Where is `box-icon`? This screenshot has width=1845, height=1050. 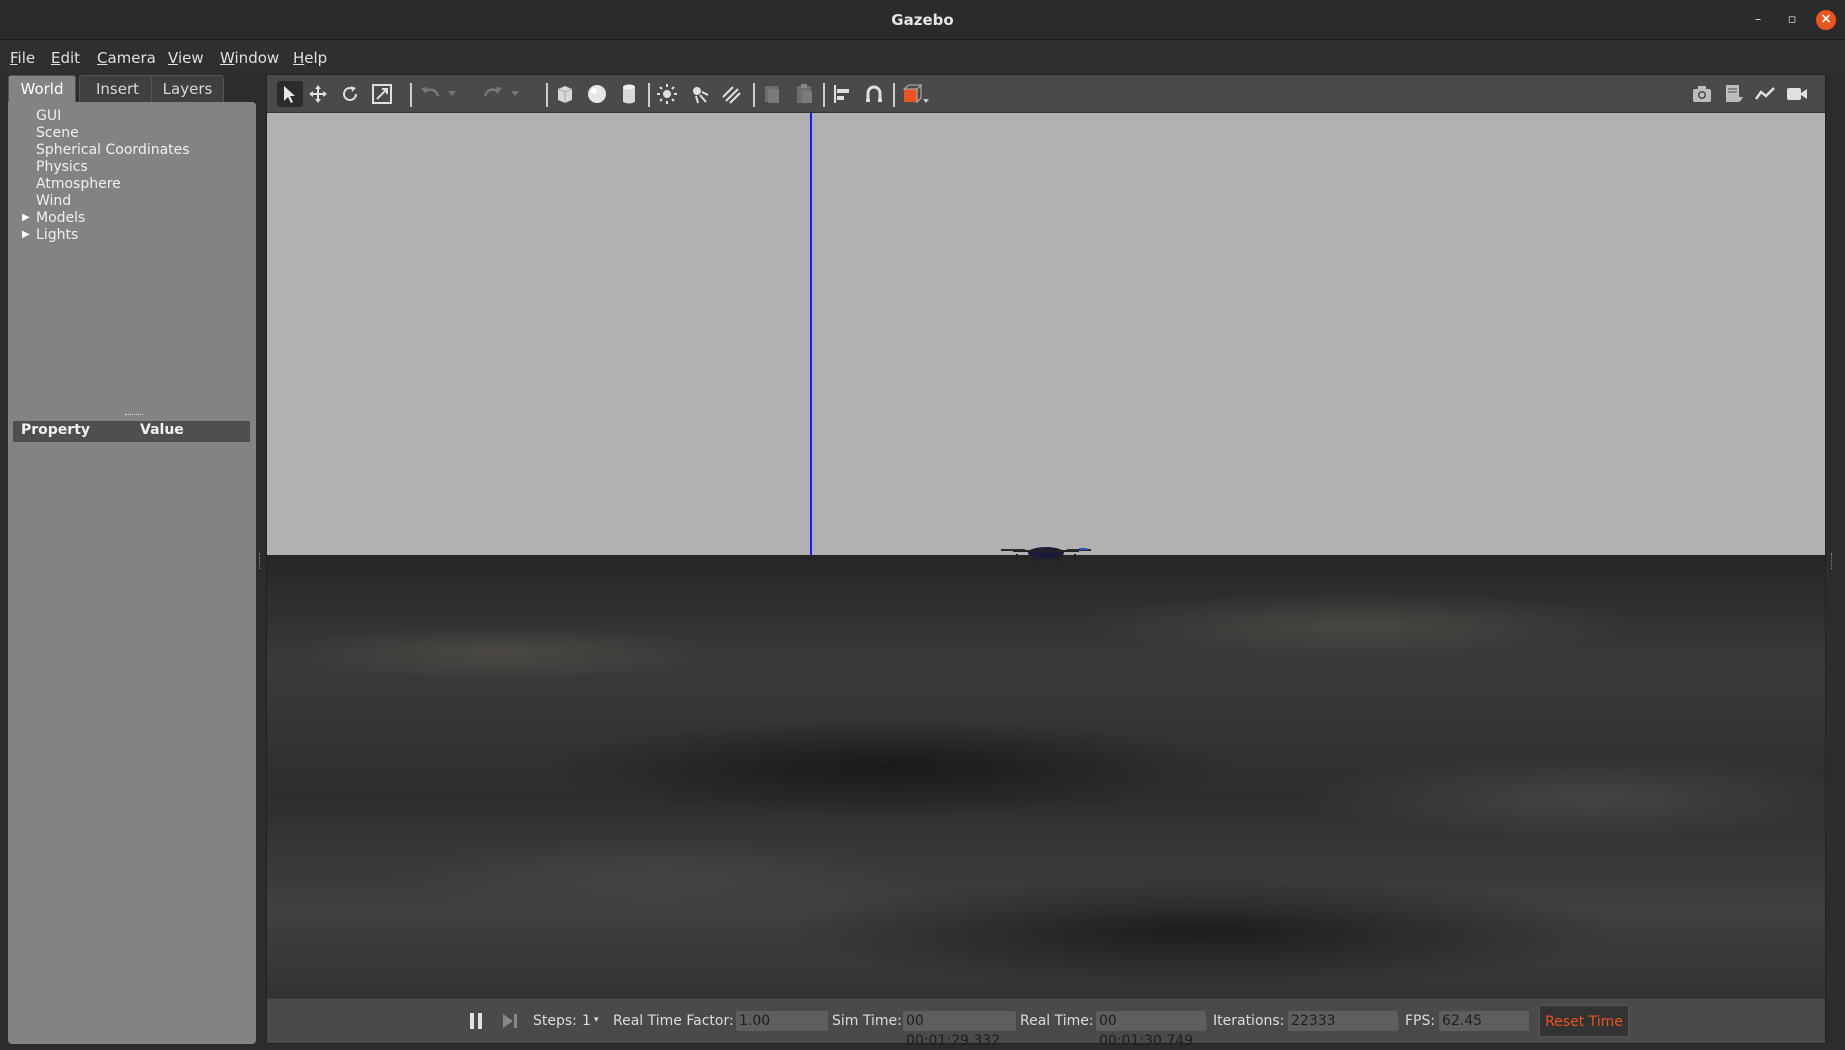
box-icon is located at coordinates (565, 94).